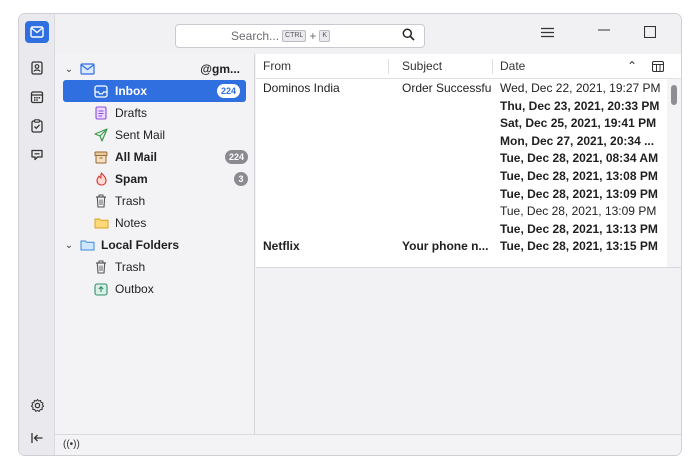  What do you see at coordinates (131, 113) in the screenshot?
I see `folder-label: Drafts` at bounding box center [131, 113].